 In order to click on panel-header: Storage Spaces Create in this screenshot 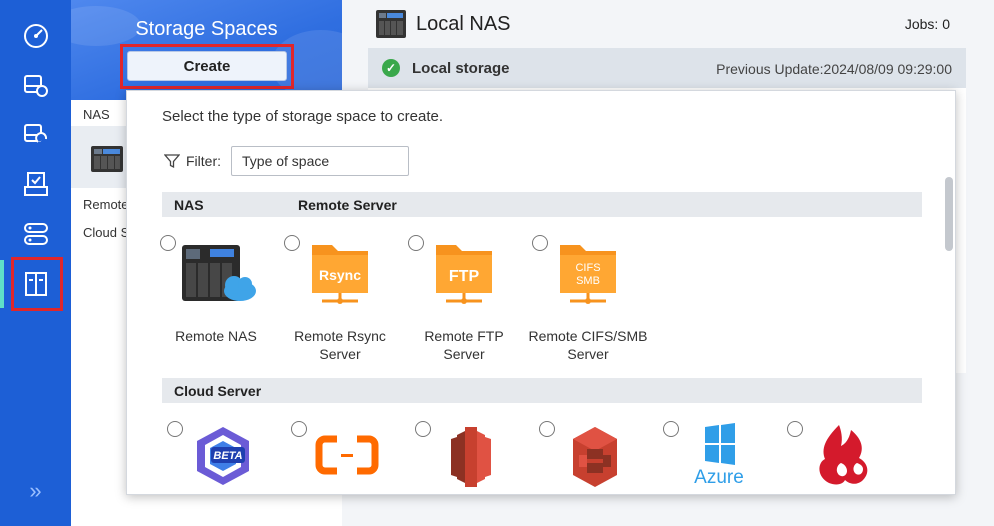, I will do `click(206, 50)`.